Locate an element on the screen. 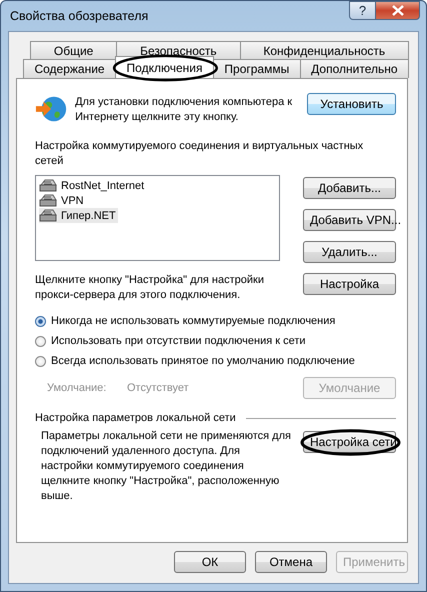  tab: Конфиденциальность is located at coordinates (324, 50).